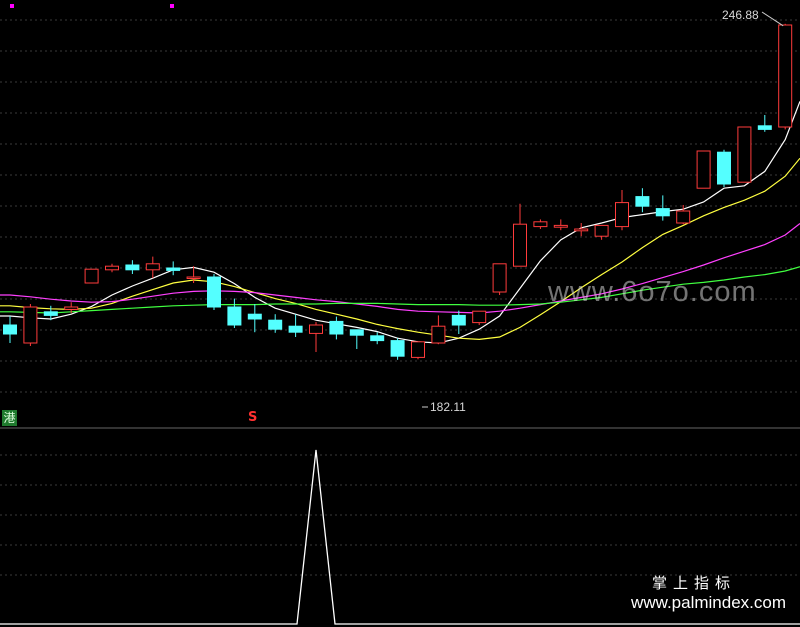 Image resolution: width=800 pixels, height=627 pixels. What do you see at coordinates (740, 15) in the screenshot?
I see `high-price-label: 246.88` at bounding box center [740, 15].